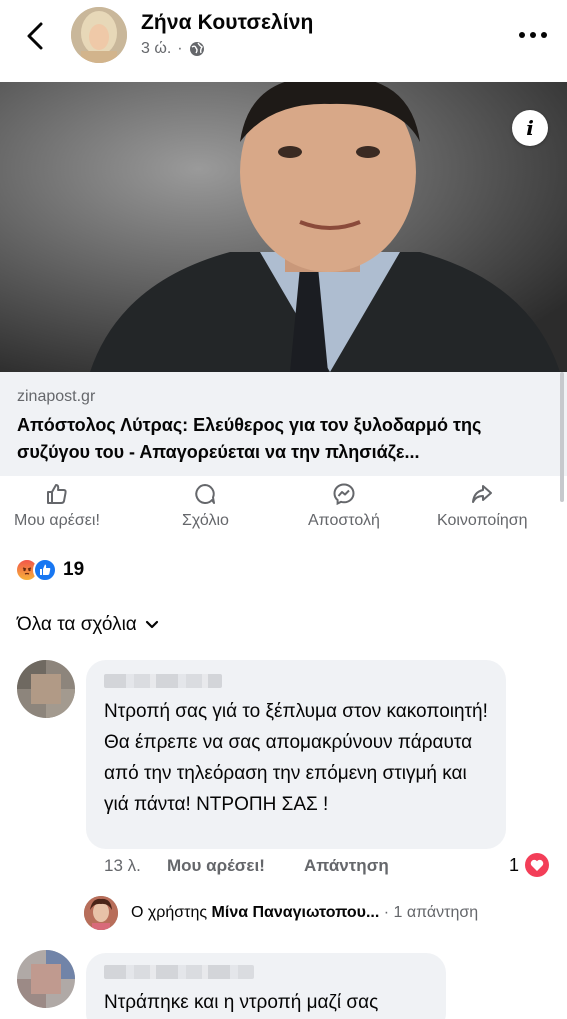 The width and height of the screenshot is (567, 1019). Describe the element at coordinates (77, 624) in the screenshot. I see `comments-filter-label: Όλα τα σχόλια` at that location.